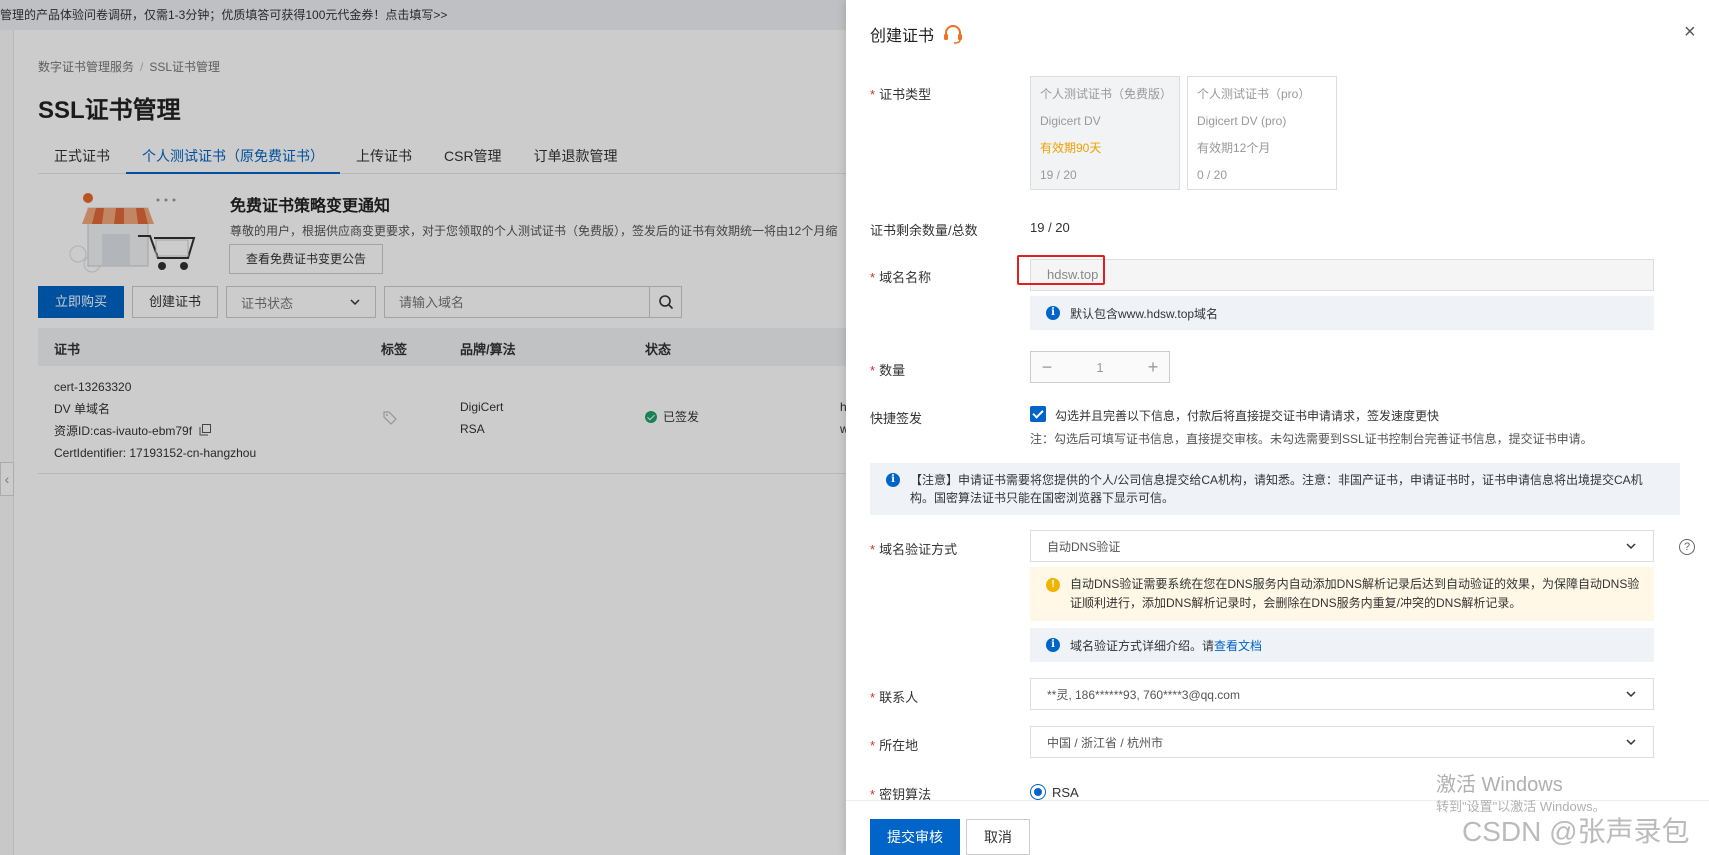 The image size is (1709, 855). What do you see at coordinates (1576, 831) in the screenshot?
I see `csdn-watermark: CSDN @张声录包` at bounding box center [1576, 831].